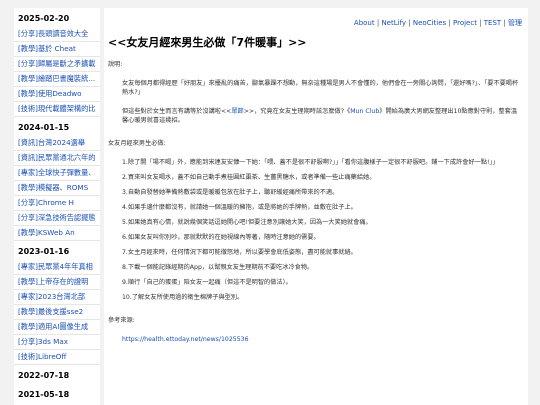  Describe the element at coordinates (177, 111) in the screenshot. I see `intro-text-pre: 但這些對於女生而言有講等於沒講啦<<` at that location.